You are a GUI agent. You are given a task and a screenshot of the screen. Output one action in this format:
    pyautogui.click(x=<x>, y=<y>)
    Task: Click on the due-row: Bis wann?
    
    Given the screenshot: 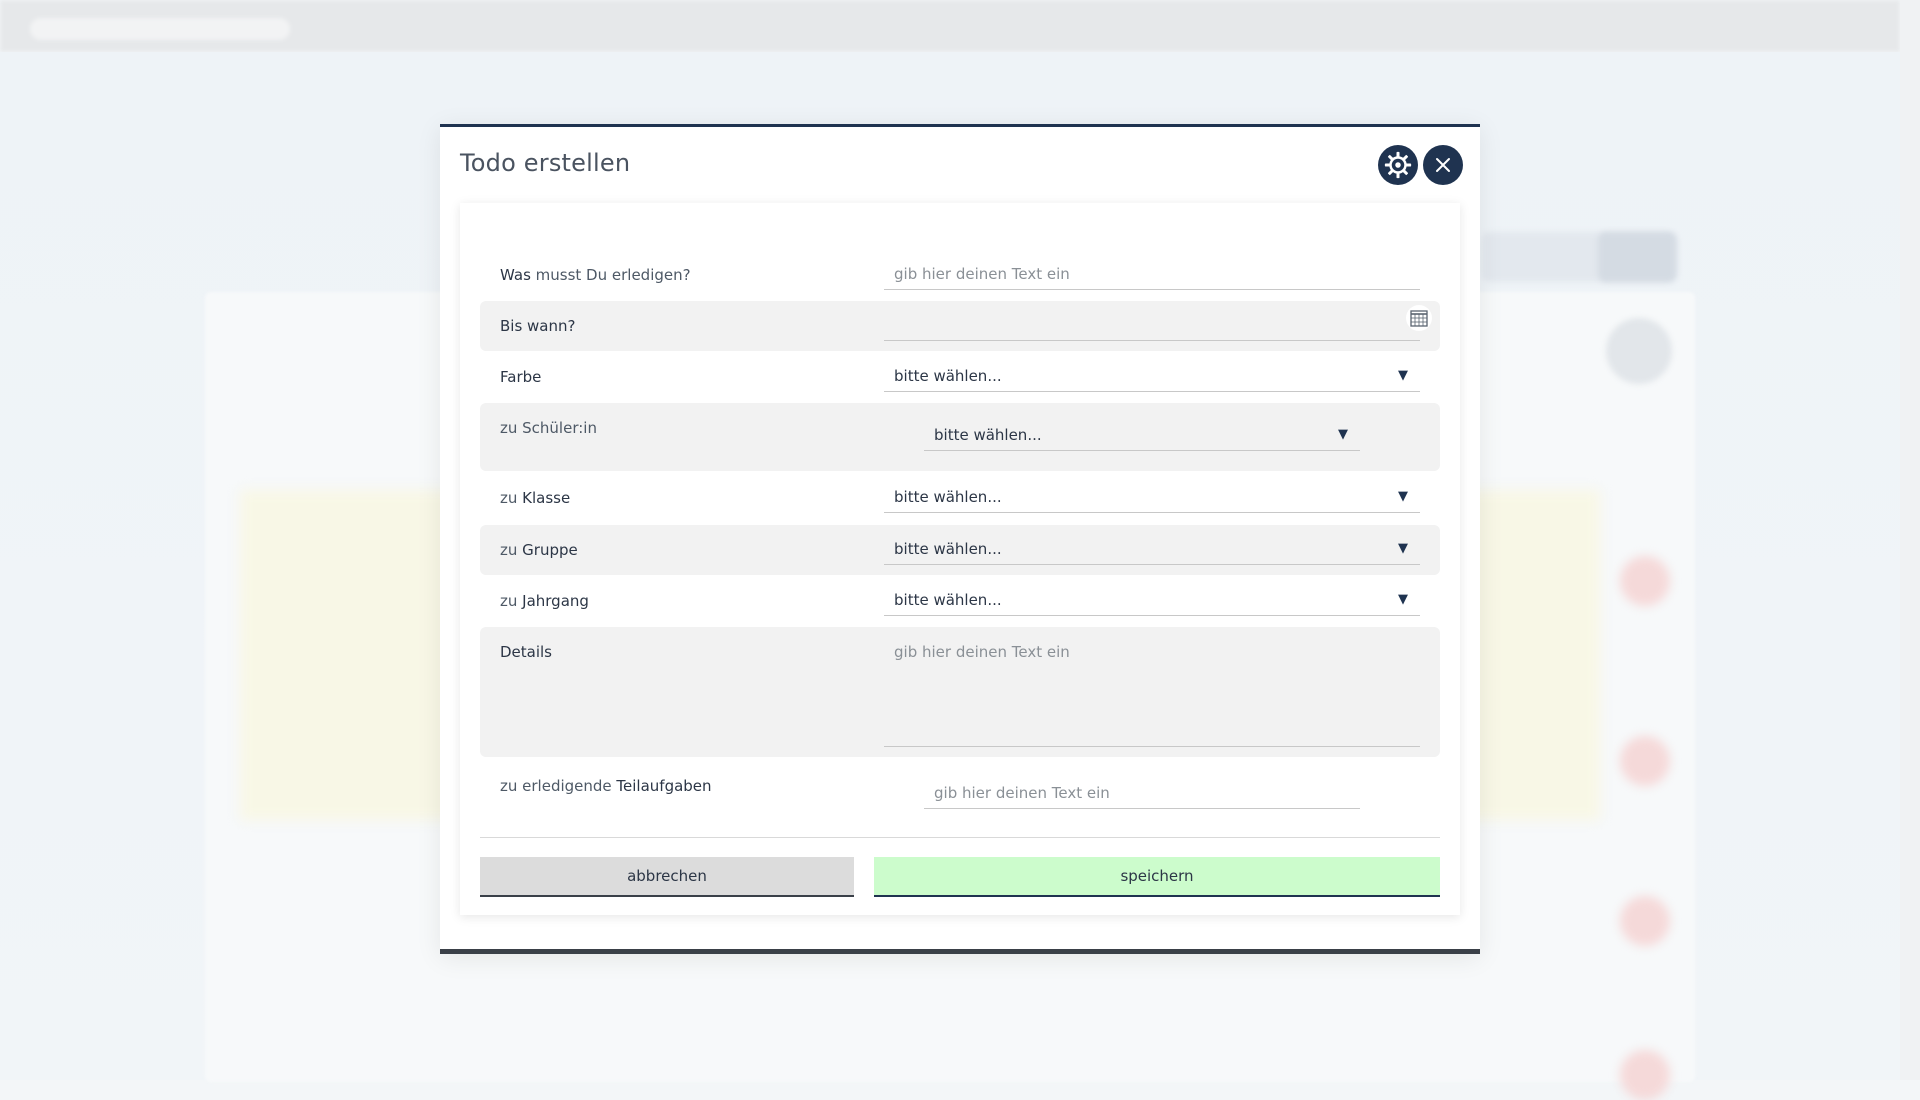 What is the action you would take?
    pyautogui.click(x=960, y=326)
    